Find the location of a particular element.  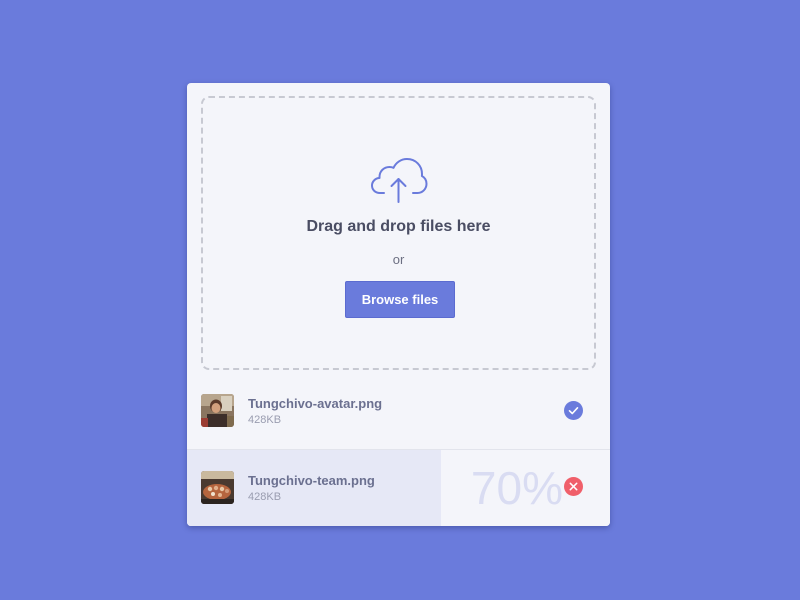

upload-progress-percent: 70% is located at coordinates (516, 488).